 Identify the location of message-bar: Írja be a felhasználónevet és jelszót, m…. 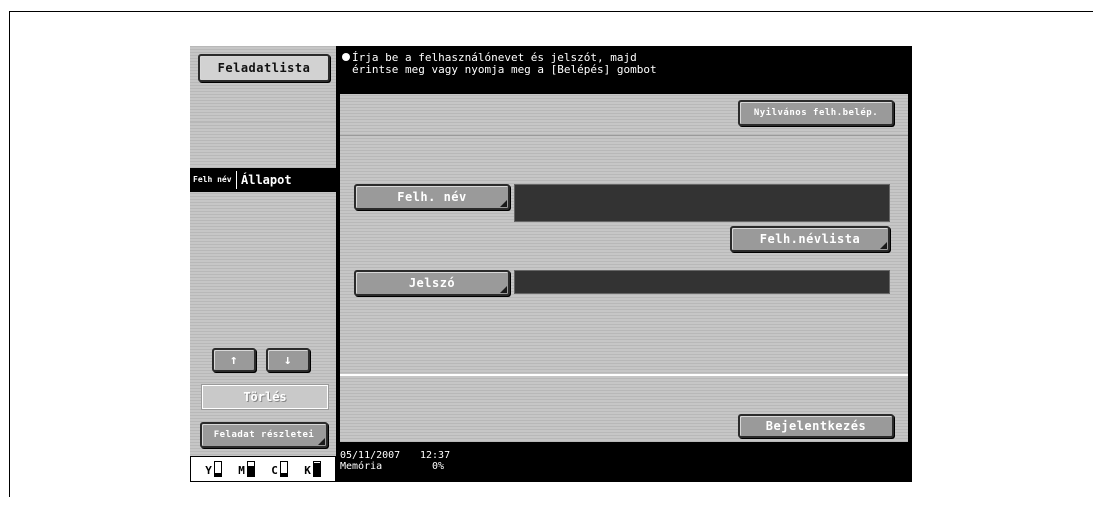
(624, 66).